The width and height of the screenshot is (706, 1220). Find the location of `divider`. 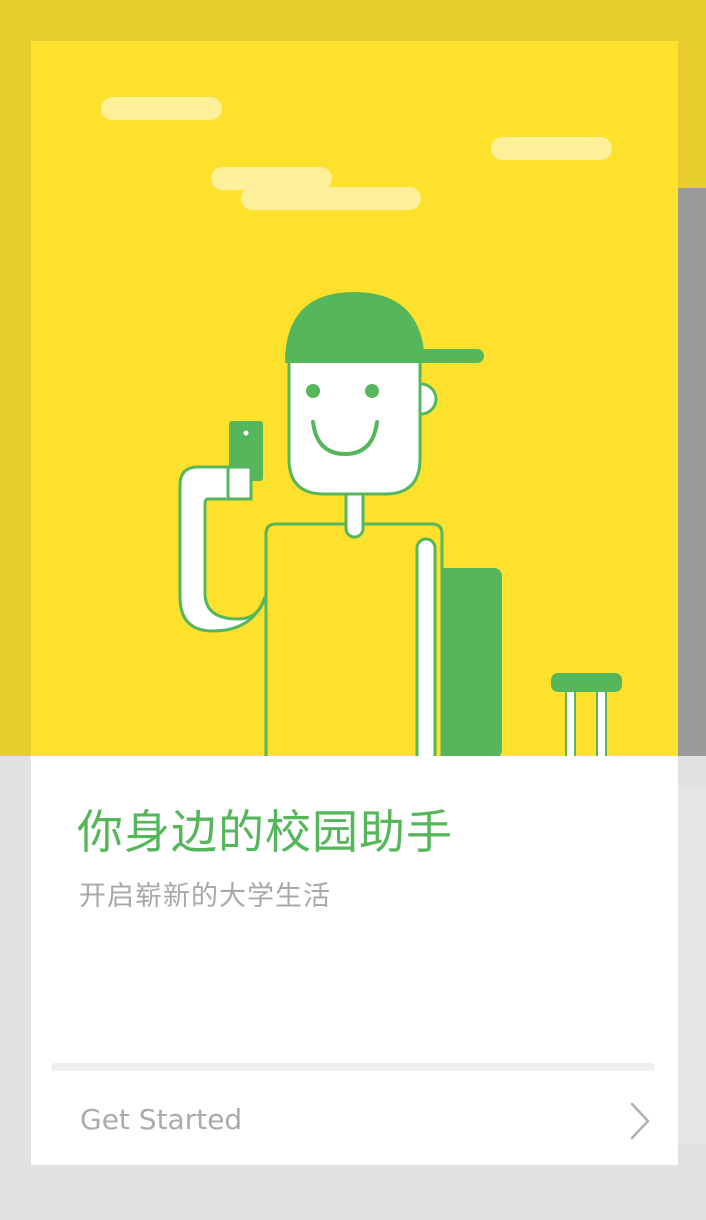

divider is located at coordinates (353, 1067).